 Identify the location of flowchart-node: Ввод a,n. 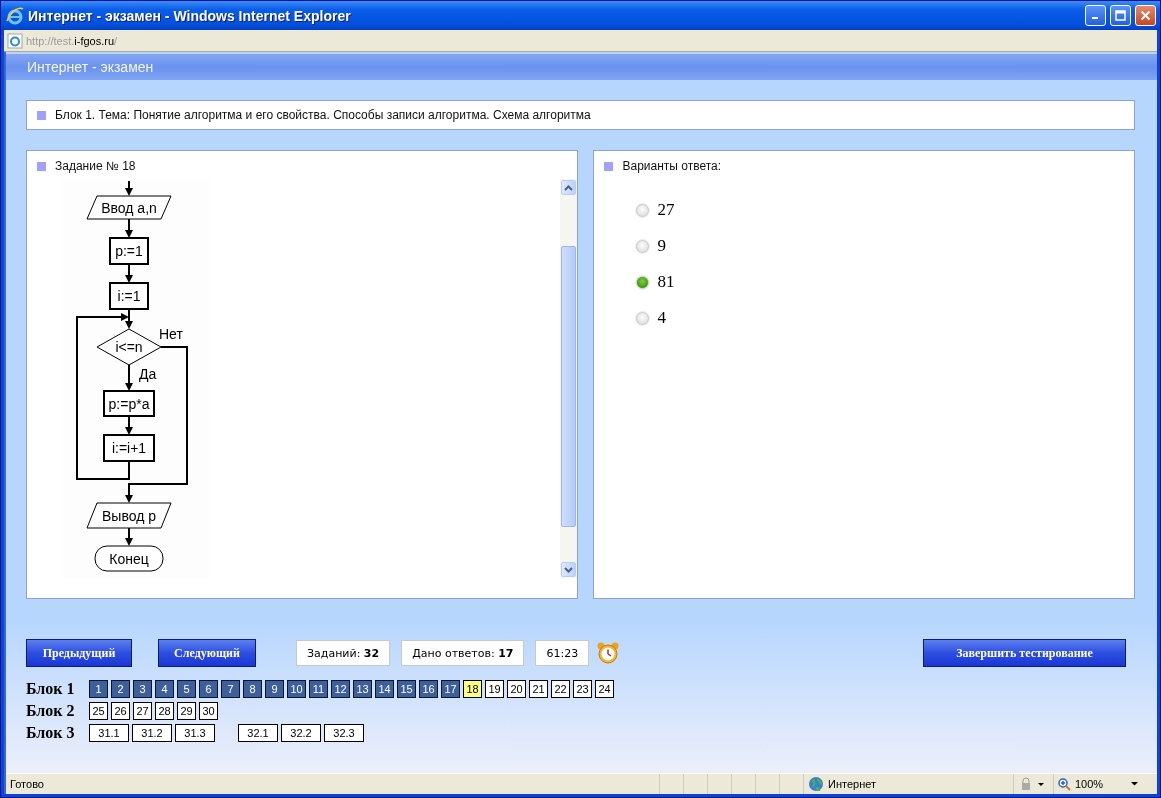
(129, 207).